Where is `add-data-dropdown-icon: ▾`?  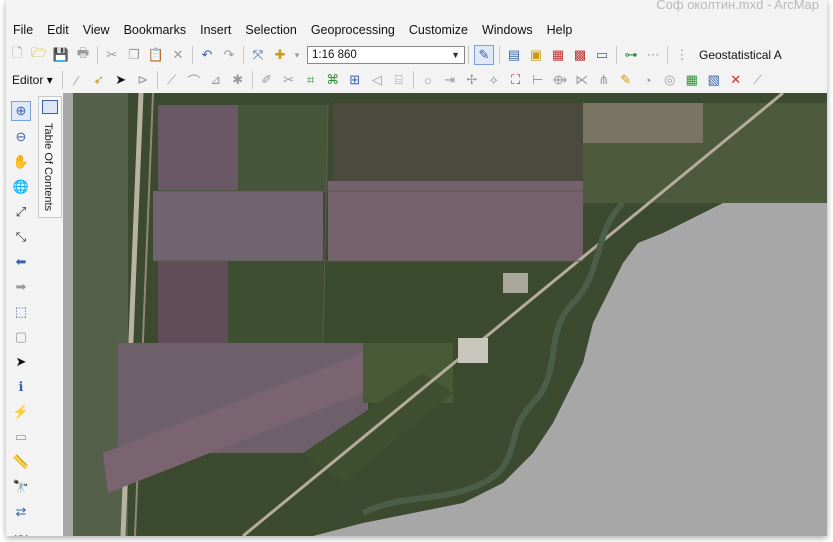
add-data-dropdown-icon: ▾ is located at coordinates (297, 55).